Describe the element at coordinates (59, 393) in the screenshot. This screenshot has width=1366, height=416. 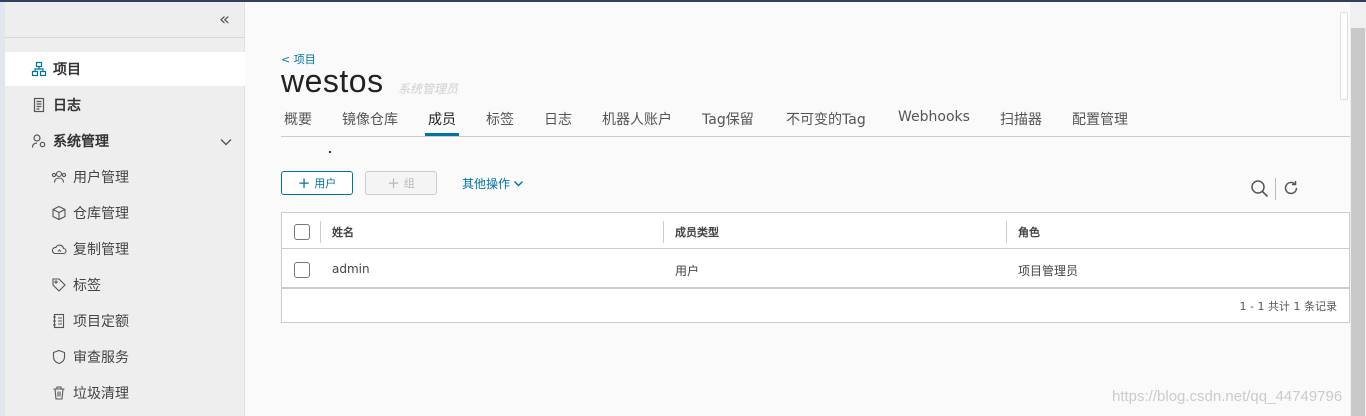
I see `trash-icon` at that location.